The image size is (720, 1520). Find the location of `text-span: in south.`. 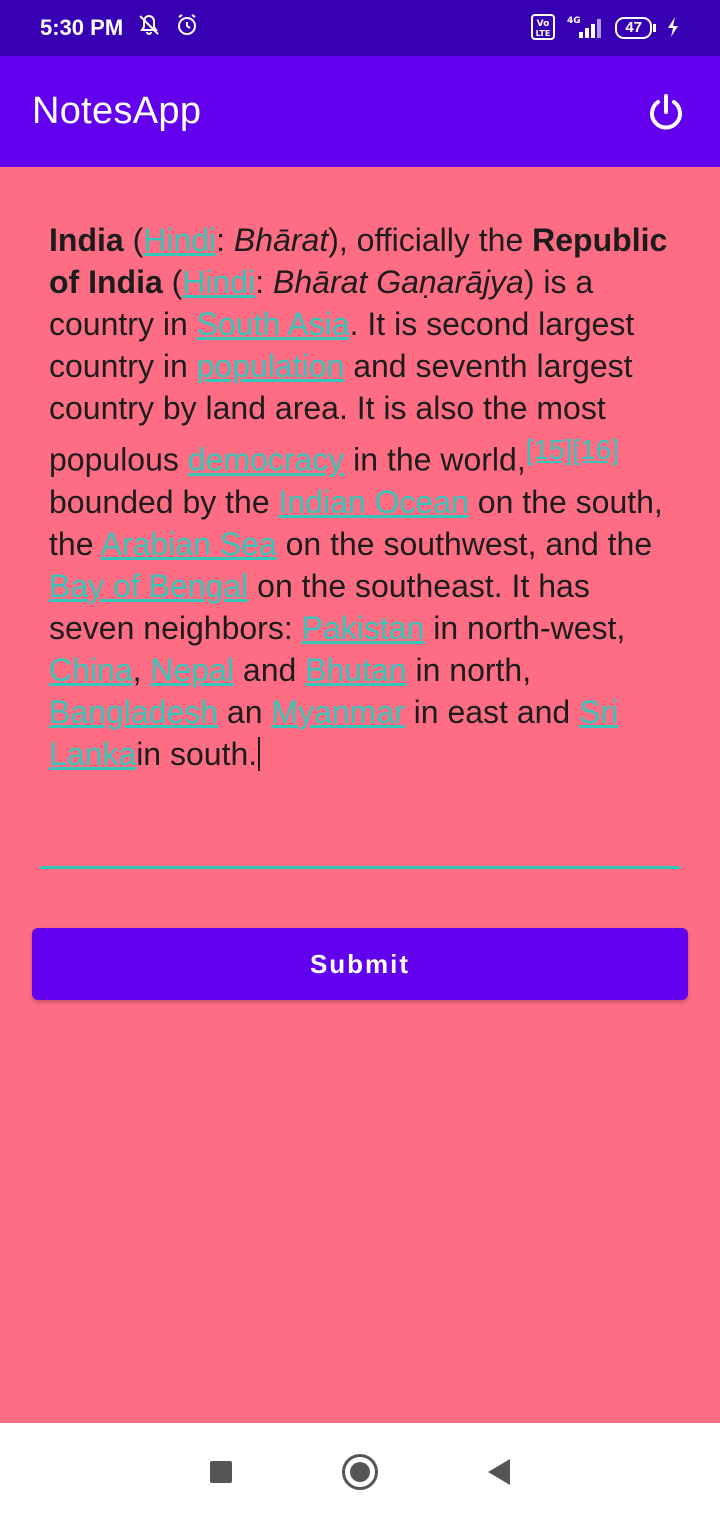

text-span: in south. is located at coordinates (197, 753).